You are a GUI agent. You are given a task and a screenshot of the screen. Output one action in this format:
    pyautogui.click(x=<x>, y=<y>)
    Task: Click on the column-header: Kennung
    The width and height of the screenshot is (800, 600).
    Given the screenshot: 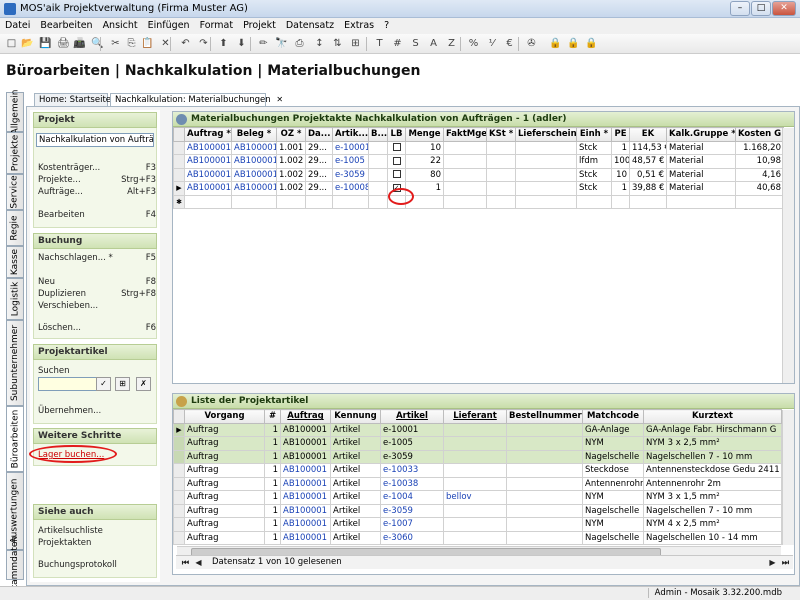 What is the action you would take?
    pyautogui.click(x=355, y=416)
    